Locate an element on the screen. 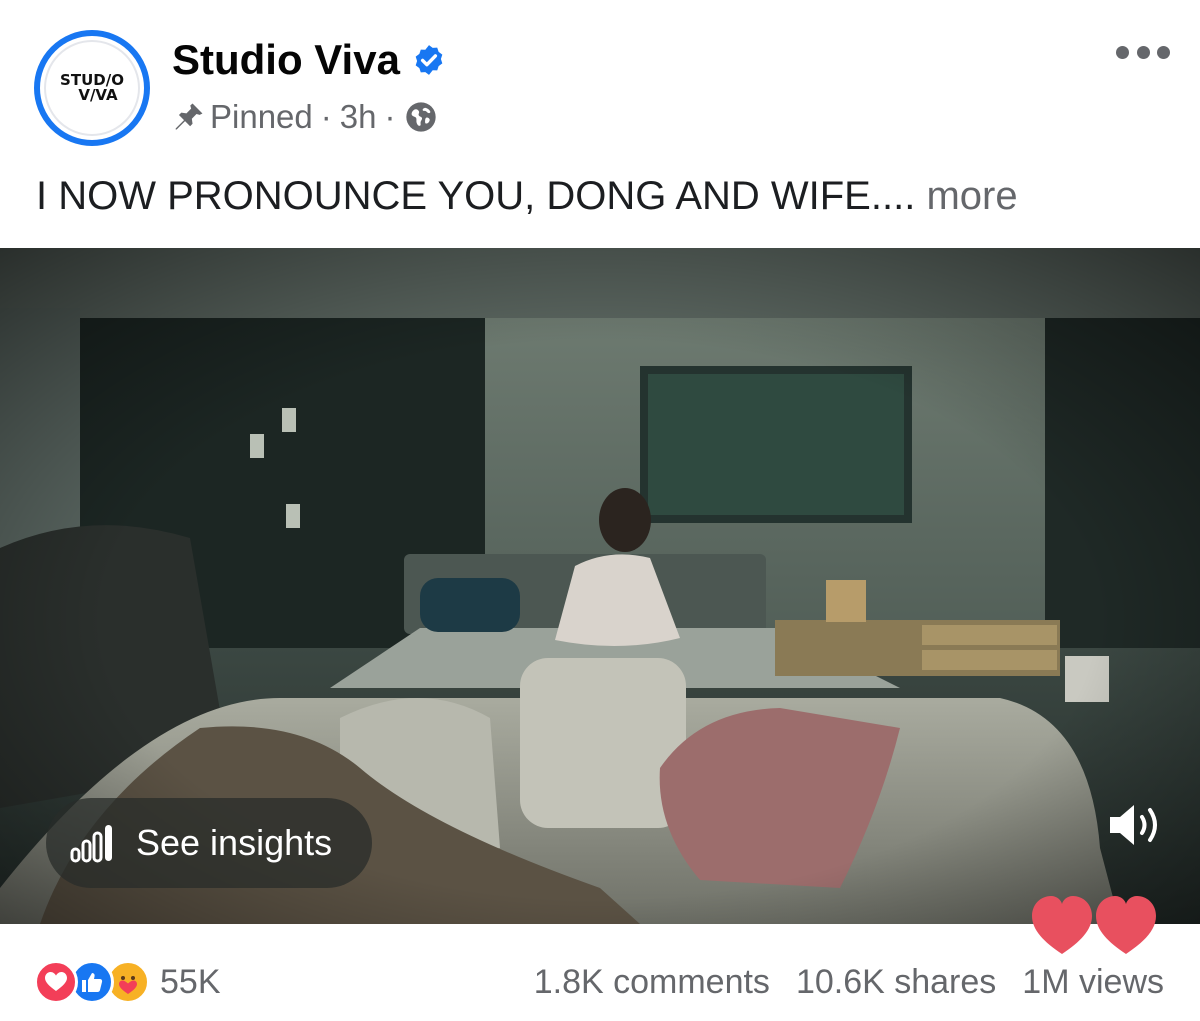 The width and height of the screenshot is (1200, 1021). studio-viva-logo: STUD/O V/VA is located at coordinates (92, 88).